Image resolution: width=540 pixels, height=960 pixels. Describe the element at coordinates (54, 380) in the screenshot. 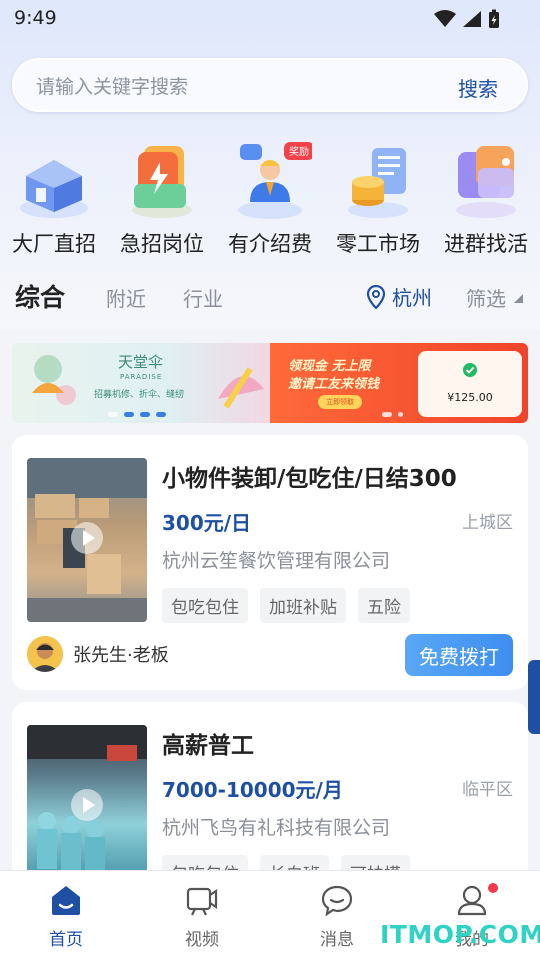

I see `umbrella-illustration` at that location.